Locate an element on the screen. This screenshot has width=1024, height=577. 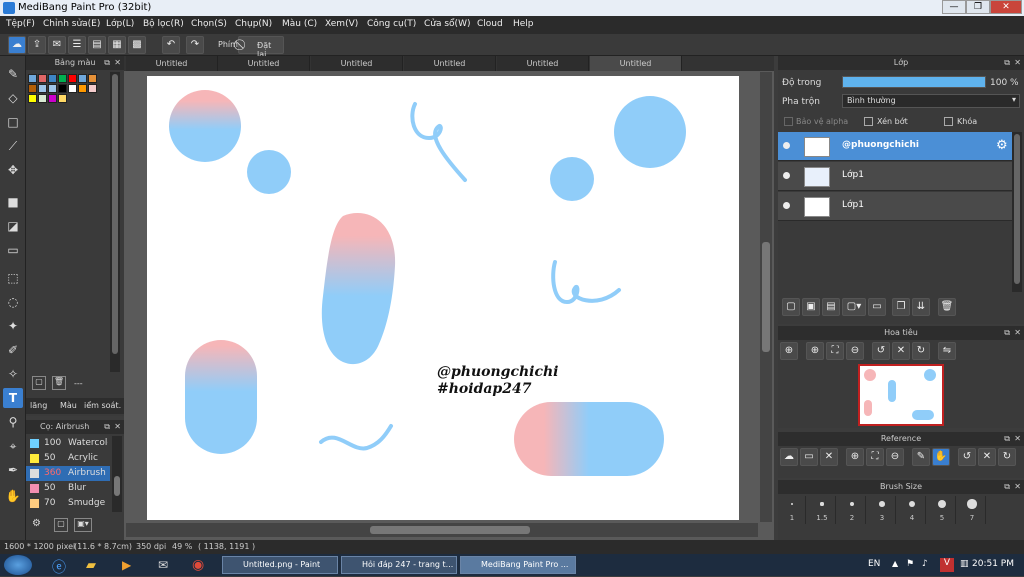
new-brush-icon: ▢ is located at coordinates (61, 525).